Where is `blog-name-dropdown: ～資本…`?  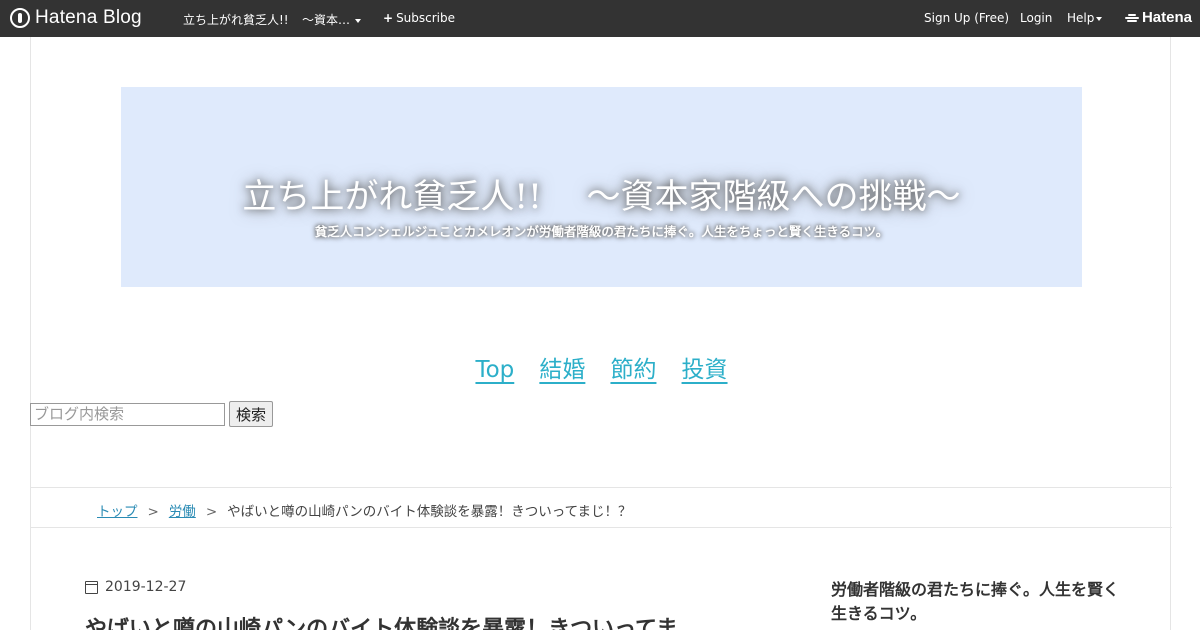 blog-name-dropdown: ～資本… is located at coordinates (332, 19).